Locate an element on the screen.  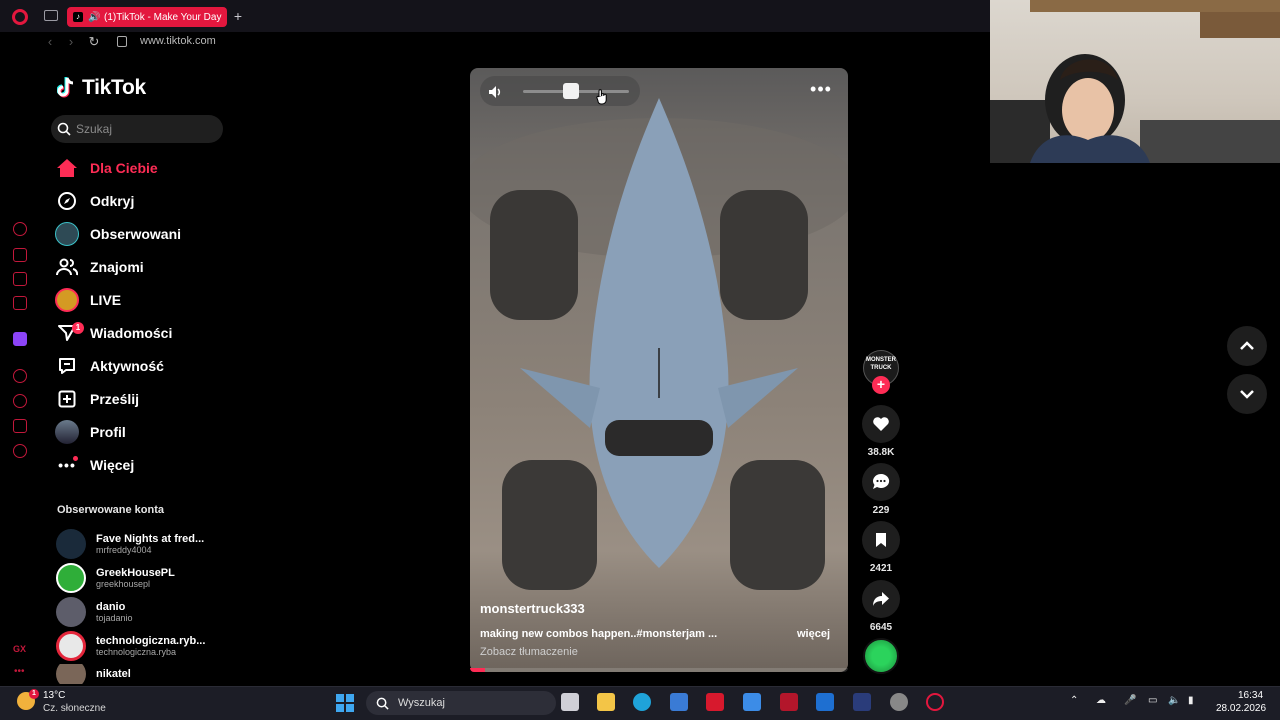
mail-icon is located at coordinates (825, 702).